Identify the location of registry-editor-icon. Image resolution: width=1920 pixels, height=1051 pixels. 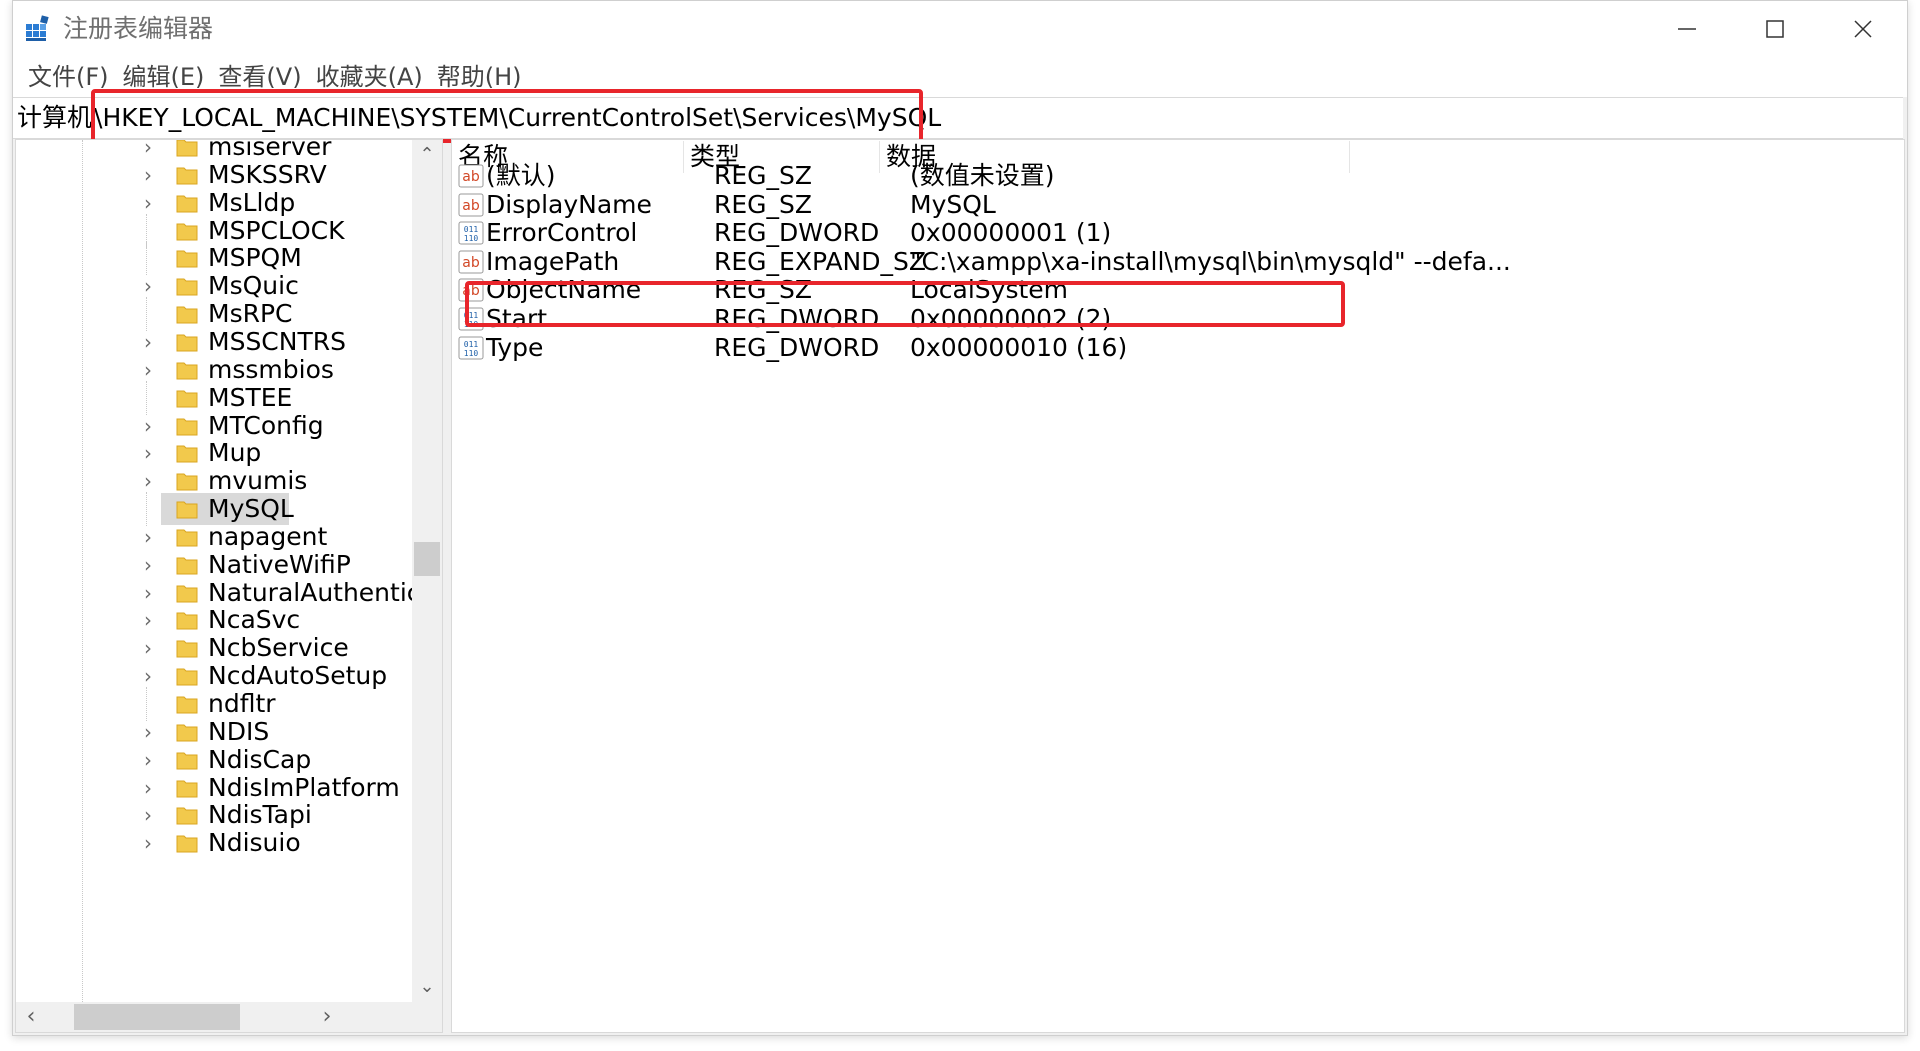
(37, 28).